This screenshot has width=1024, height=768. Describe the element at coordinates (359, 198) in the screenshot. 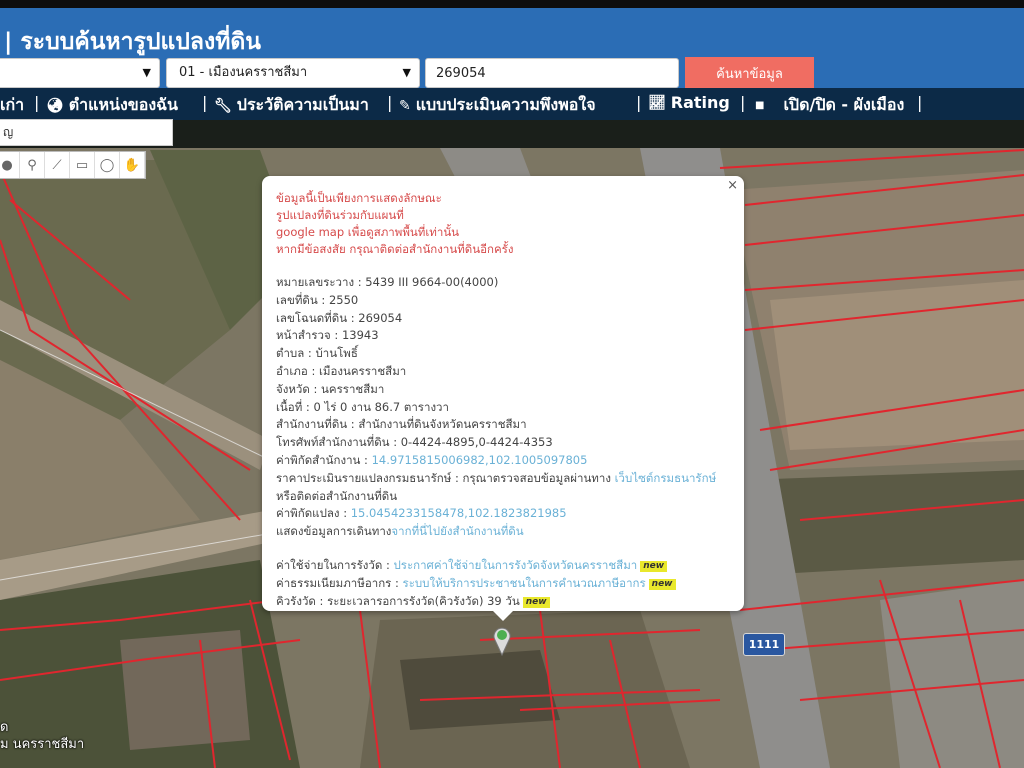

I see `disclaimer-line: ข้อมูลนี้เป็นเพียงการแสดงลักษณะ` at that location.